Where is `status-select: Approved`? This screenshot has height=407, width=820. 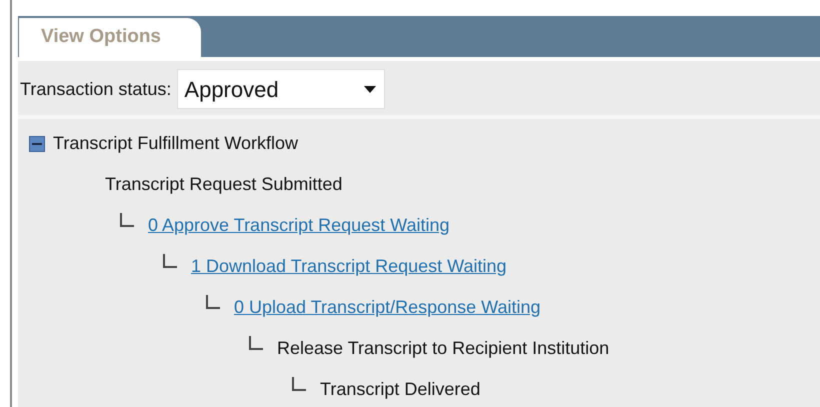 status-select: Approved is located at coordinates (281, 89).